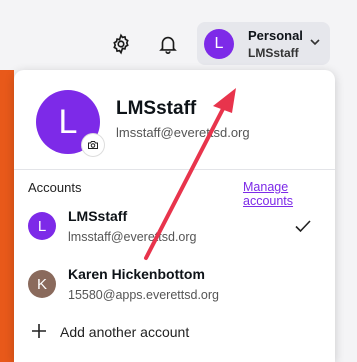 The height and width of the screenshot is (362, 357). Describe the element at coordinates (136, 274) in the screenshot. I see `account-name: Karen Hickenbottom` at that location.